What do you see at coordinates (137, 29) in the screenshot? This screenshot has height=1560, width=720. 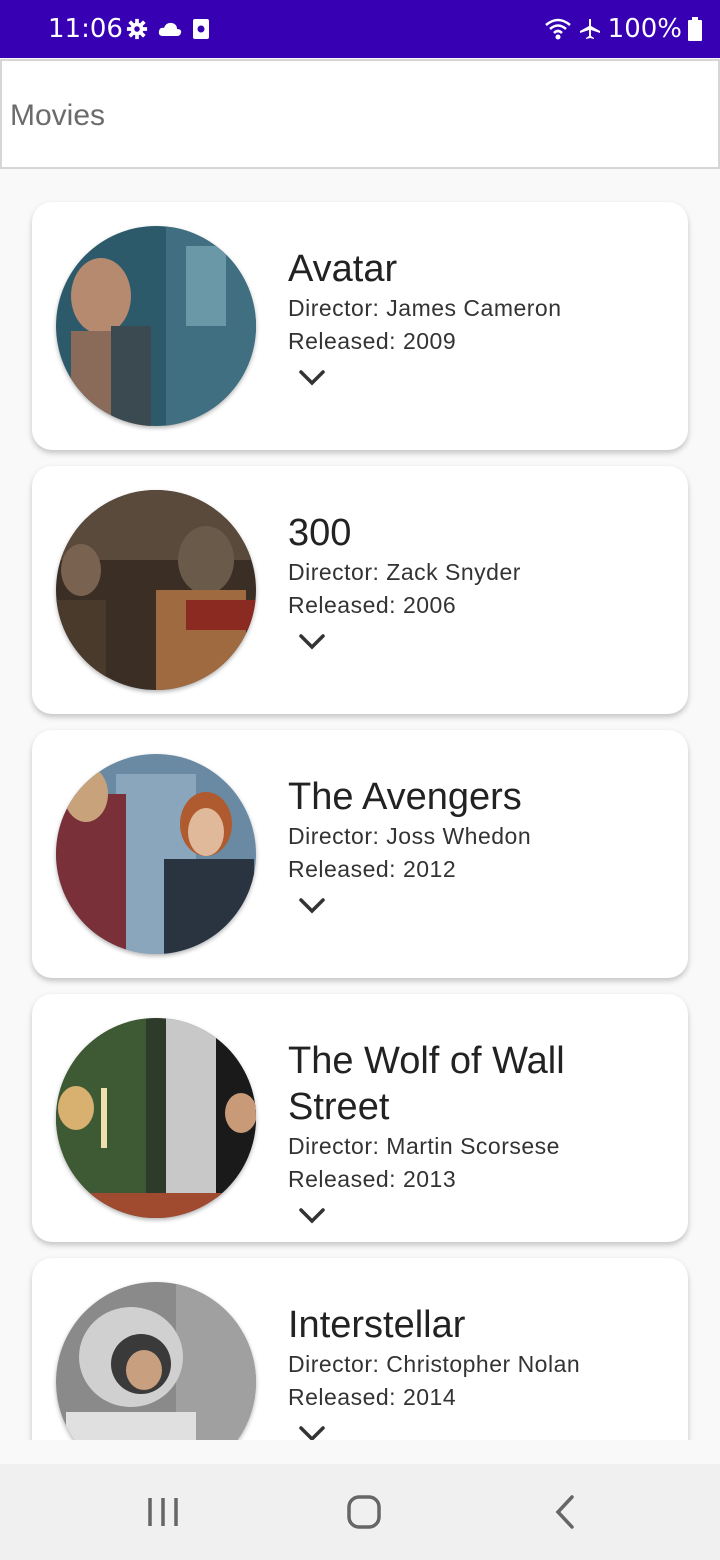 I see `settings-icon` at bounding box center [137, 29].